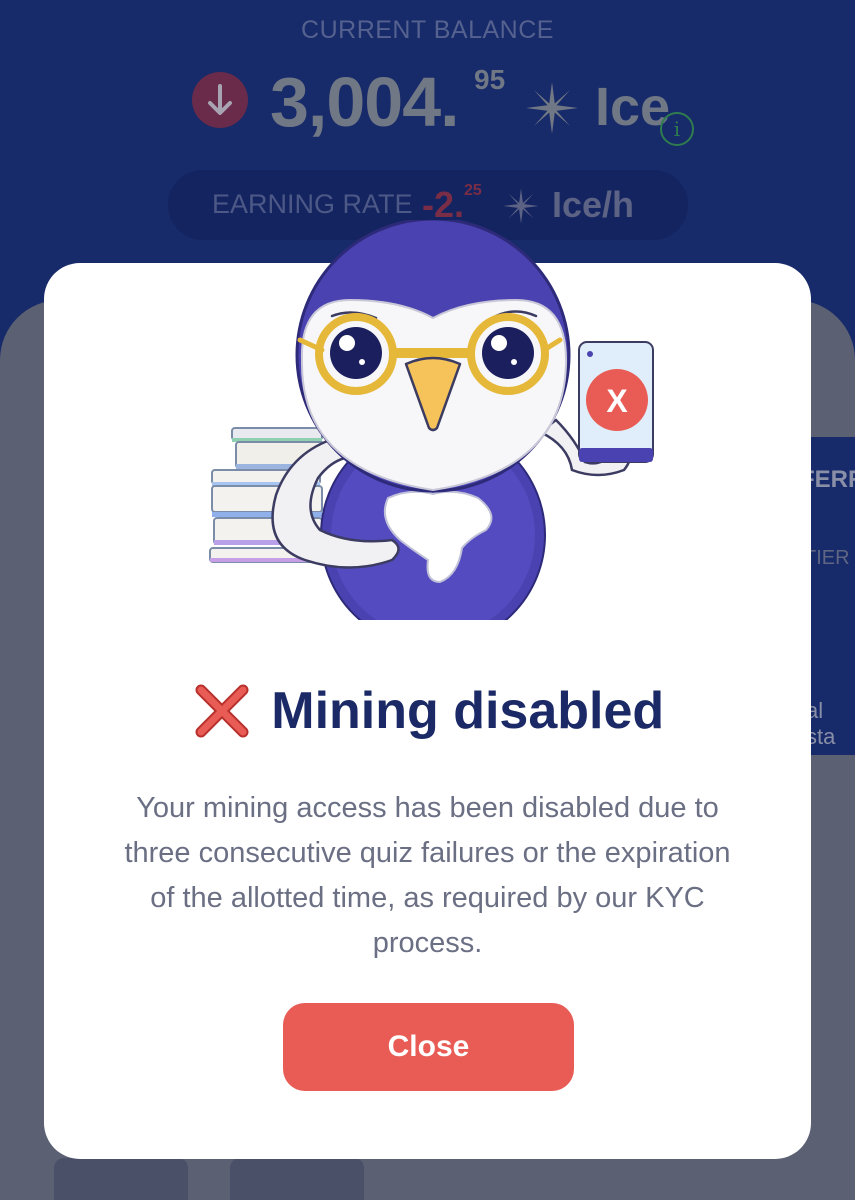  Describe the element at coordinates (427, 30) in the screenshot. I see `balance-label: CURRENT BALANCE` at that location.